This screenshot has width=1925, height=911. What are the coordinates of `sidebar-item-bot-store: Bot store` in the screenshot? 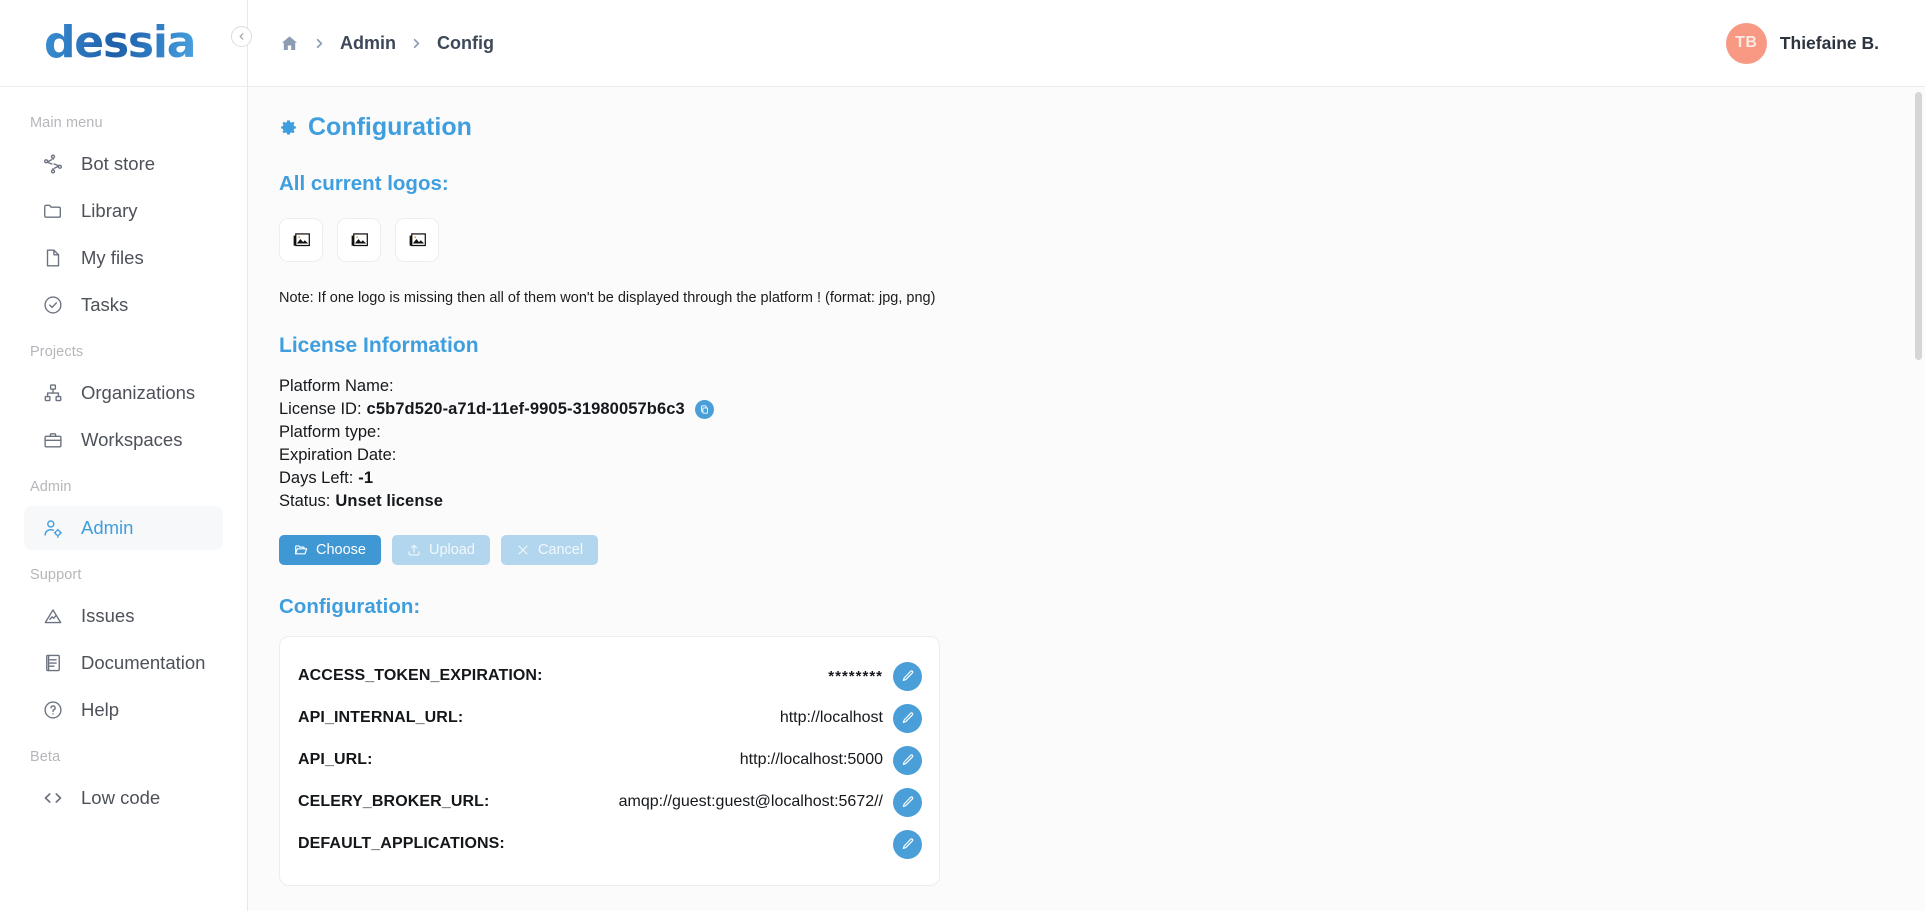 It's located at (123, 164).